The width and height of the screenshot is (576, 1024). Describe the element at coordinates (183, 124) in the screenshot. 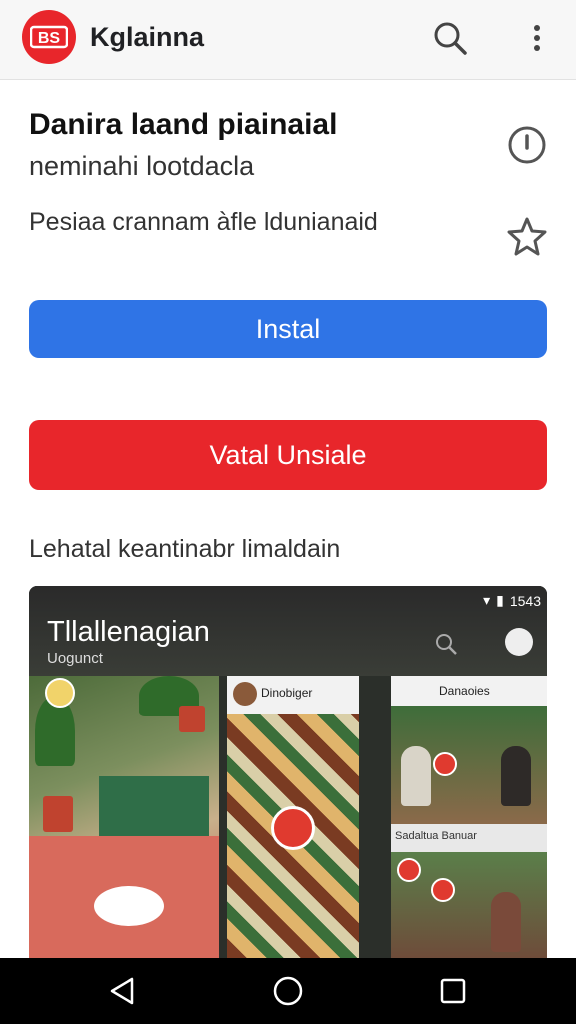

I see `app-title: Danira laand piainaial` at that location.